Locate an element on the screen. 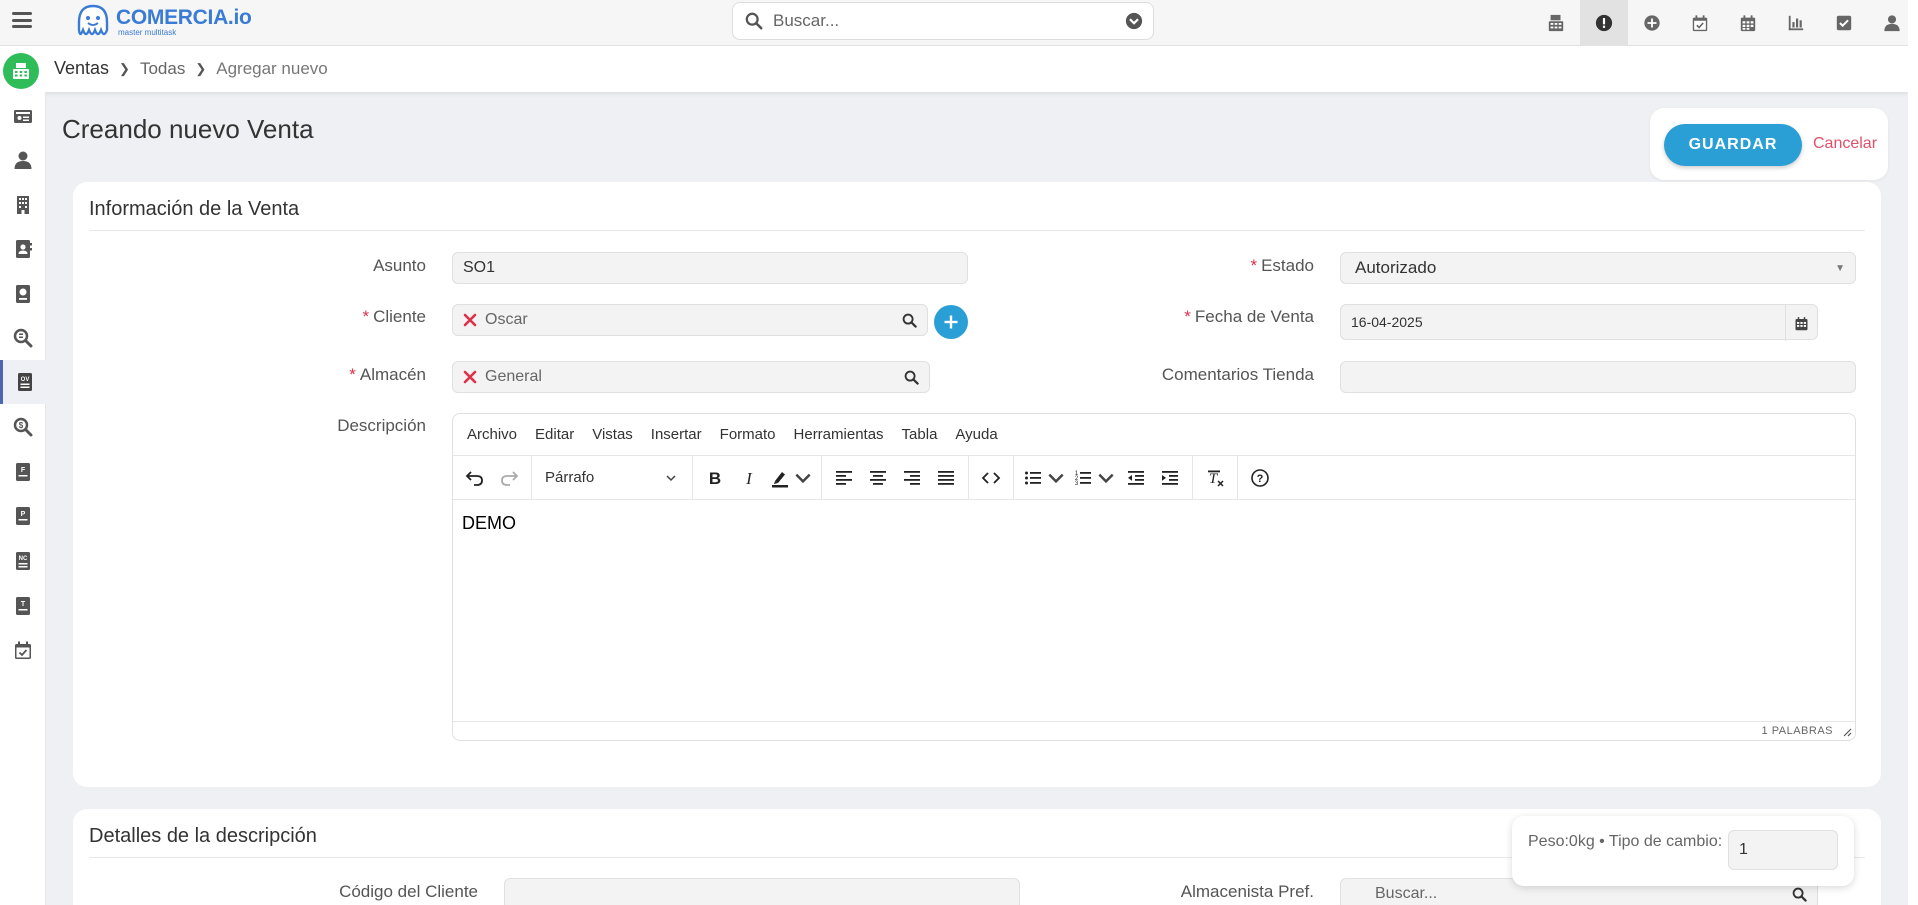 The image size is (1918, 905). sidebar-item-users is located at coordinates (23, 160).